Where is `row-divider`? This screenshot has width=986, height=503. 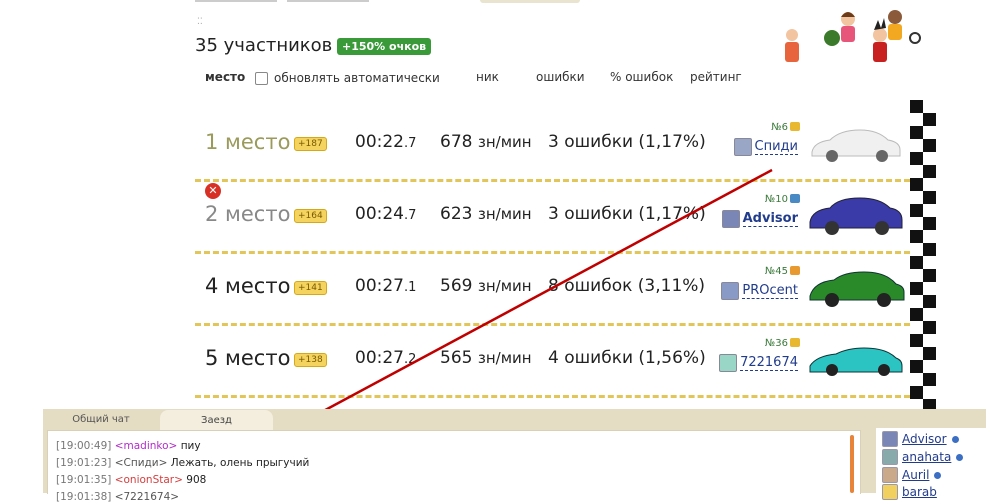 row-divider is located at coordinates (552, 396).